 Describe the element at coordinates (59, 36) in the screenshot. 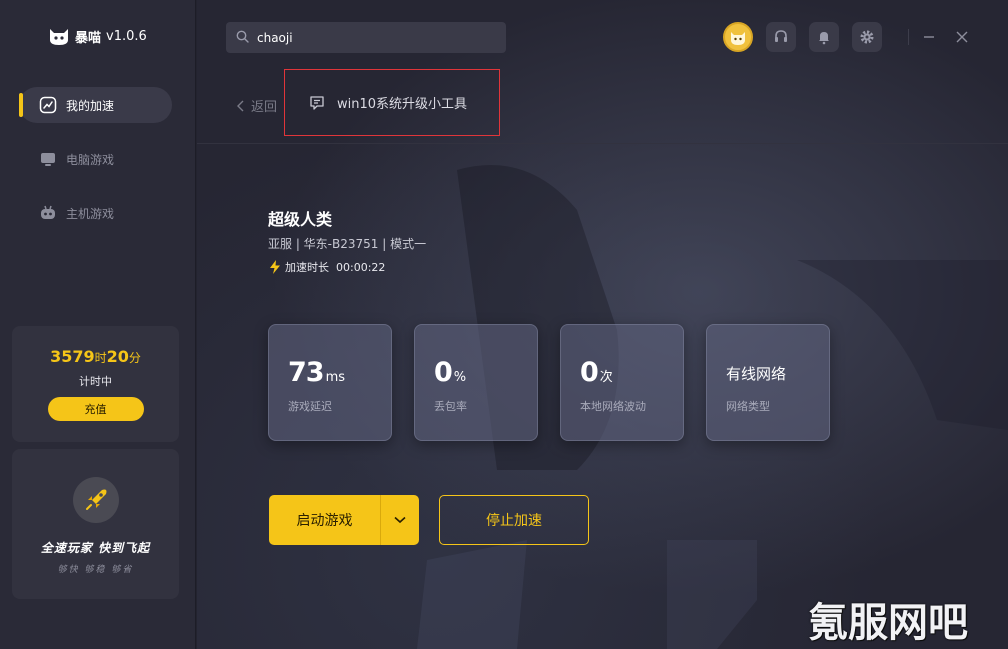

I see `cat-logo-icon` at that location.